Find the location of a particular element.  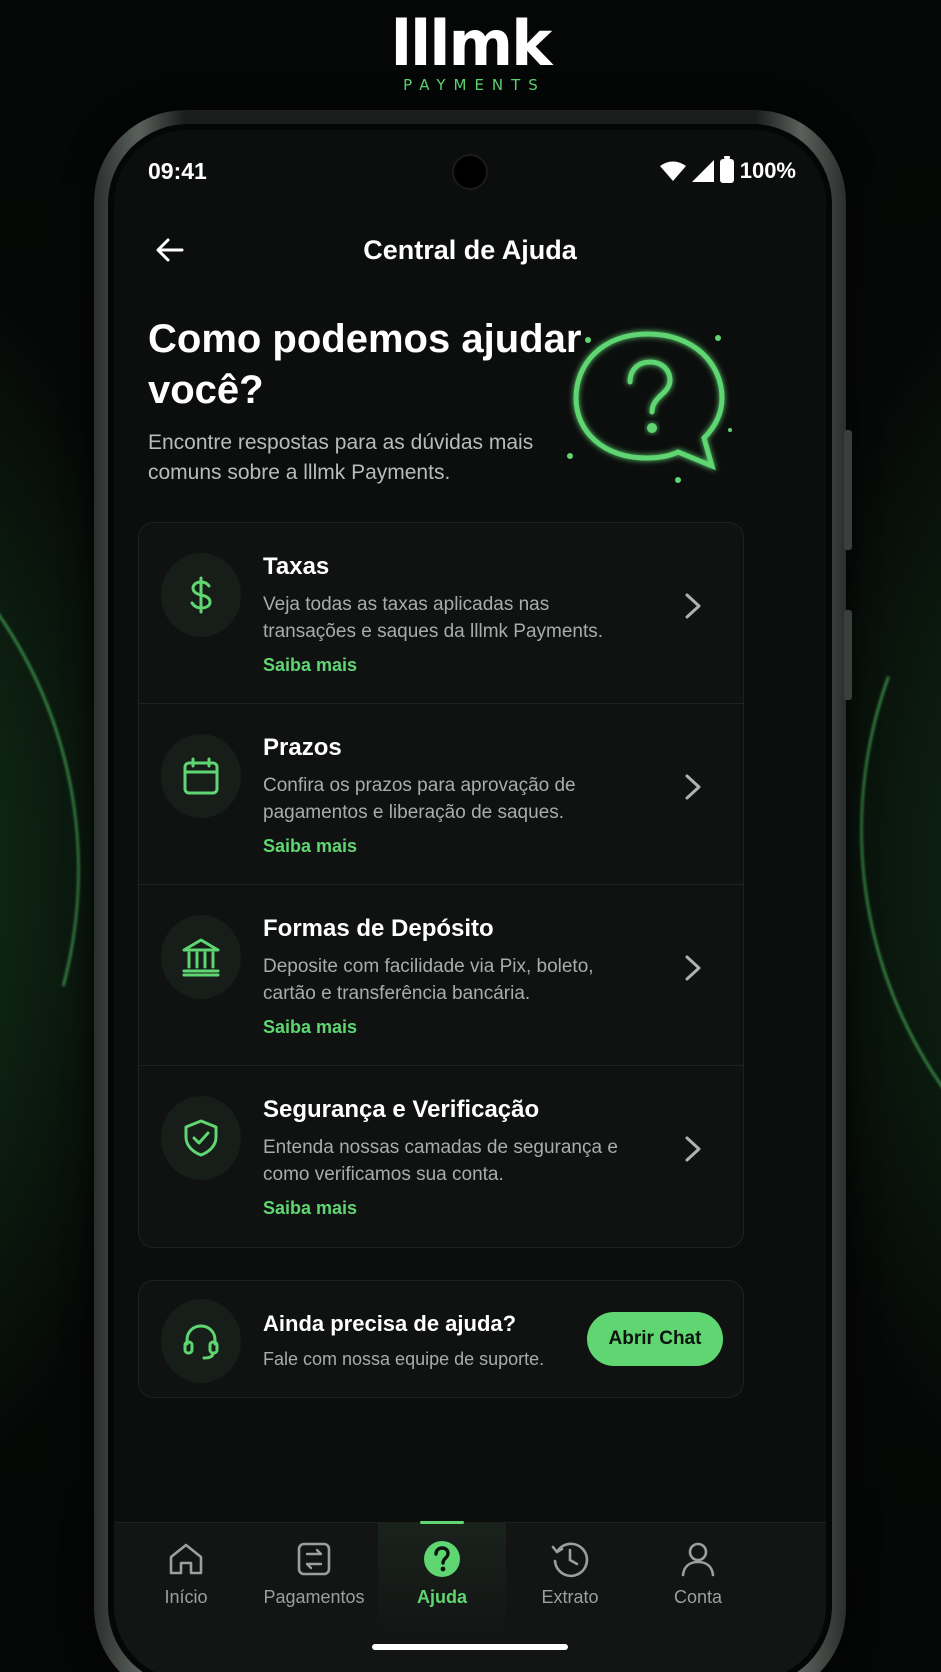

signal-icon is located at coordinates (702, 171).